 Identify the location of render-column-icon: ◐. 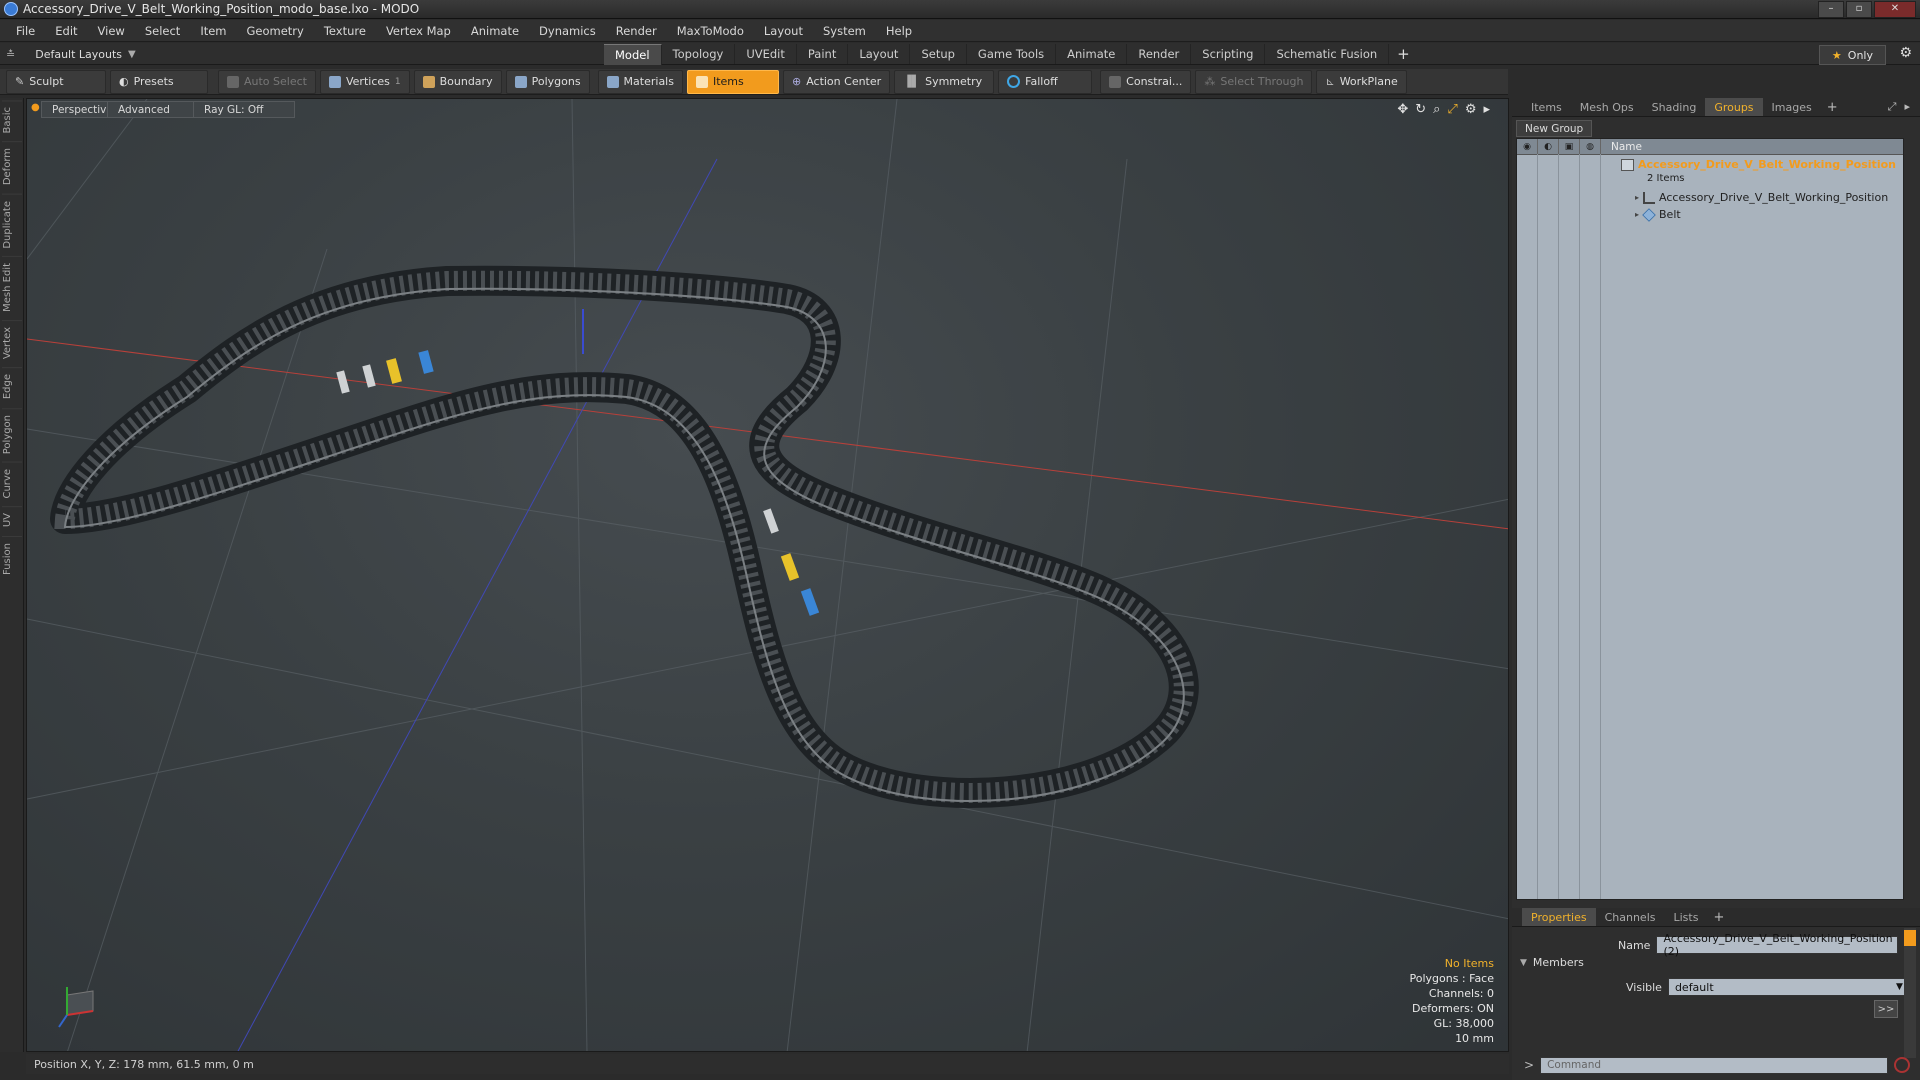
(1548, 146).